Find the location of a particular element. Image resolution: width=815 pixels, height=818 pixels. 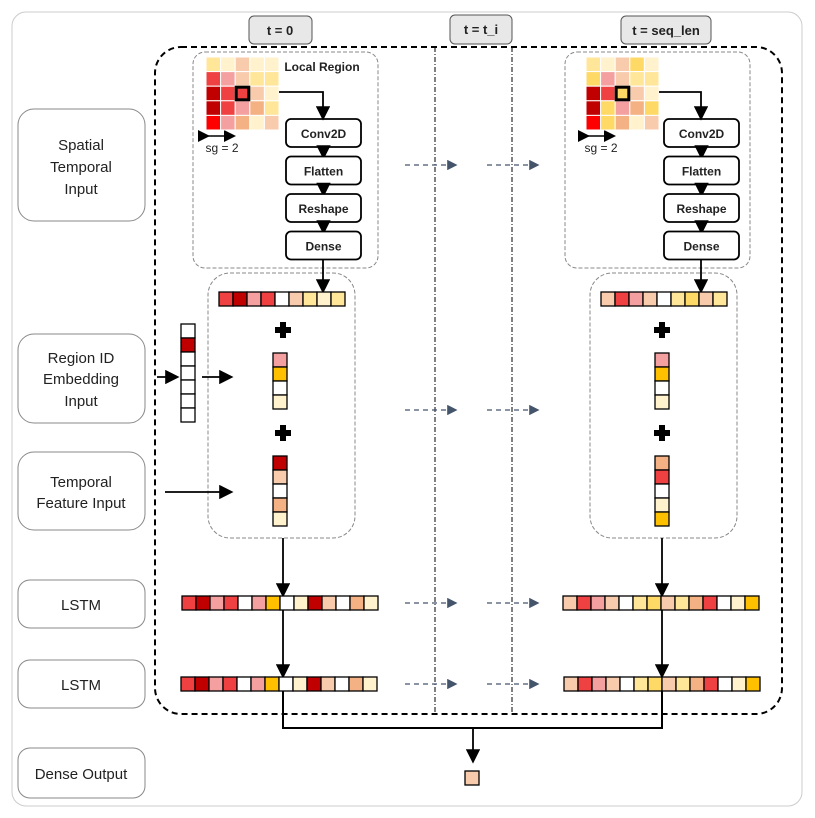

op-dense-tseq: Dense is located at coordinates (701, 245).